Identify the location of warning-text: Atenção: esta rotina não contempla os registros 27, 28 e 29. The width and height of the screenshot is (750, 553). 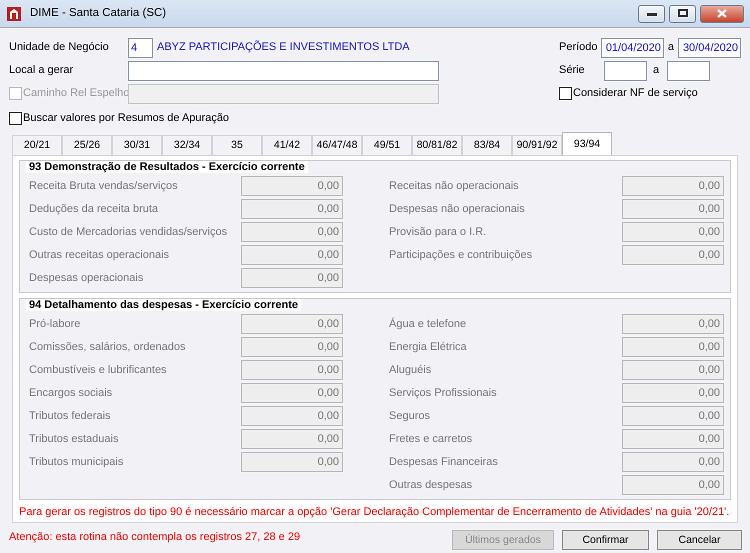
(154, 537).